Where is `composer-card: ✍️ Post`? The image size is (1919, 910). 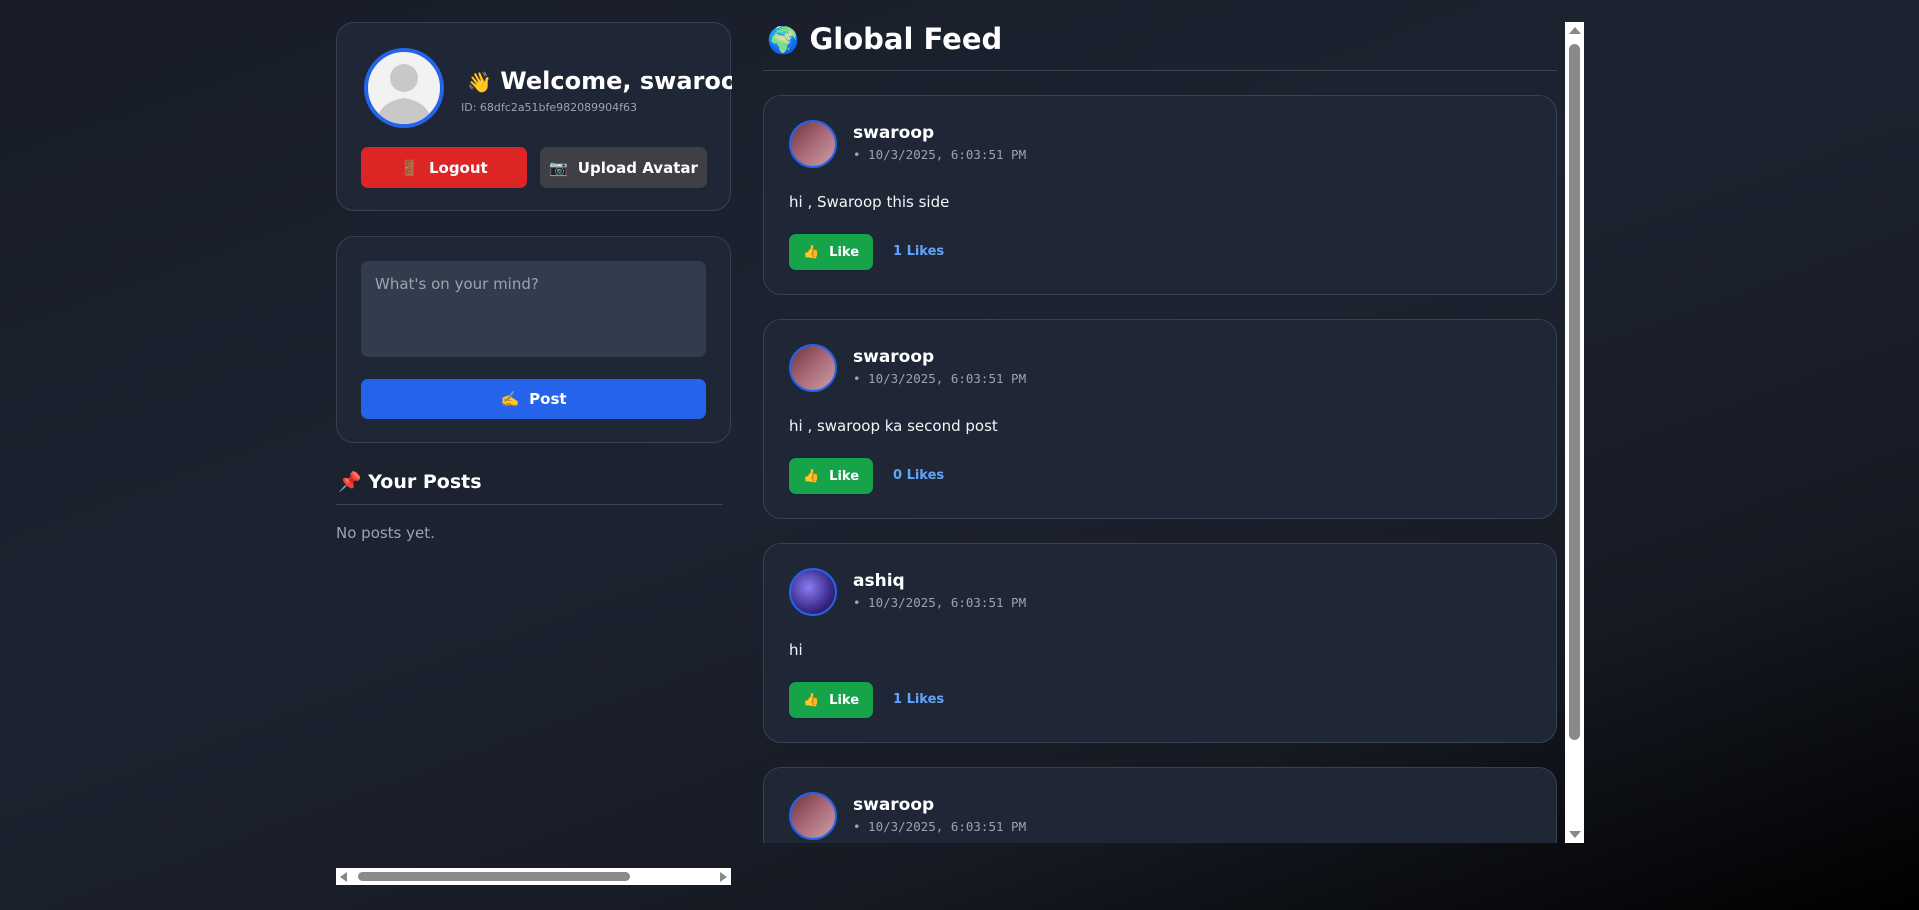
composer-card: ✍️ Post is located at coordinates (533, 339).